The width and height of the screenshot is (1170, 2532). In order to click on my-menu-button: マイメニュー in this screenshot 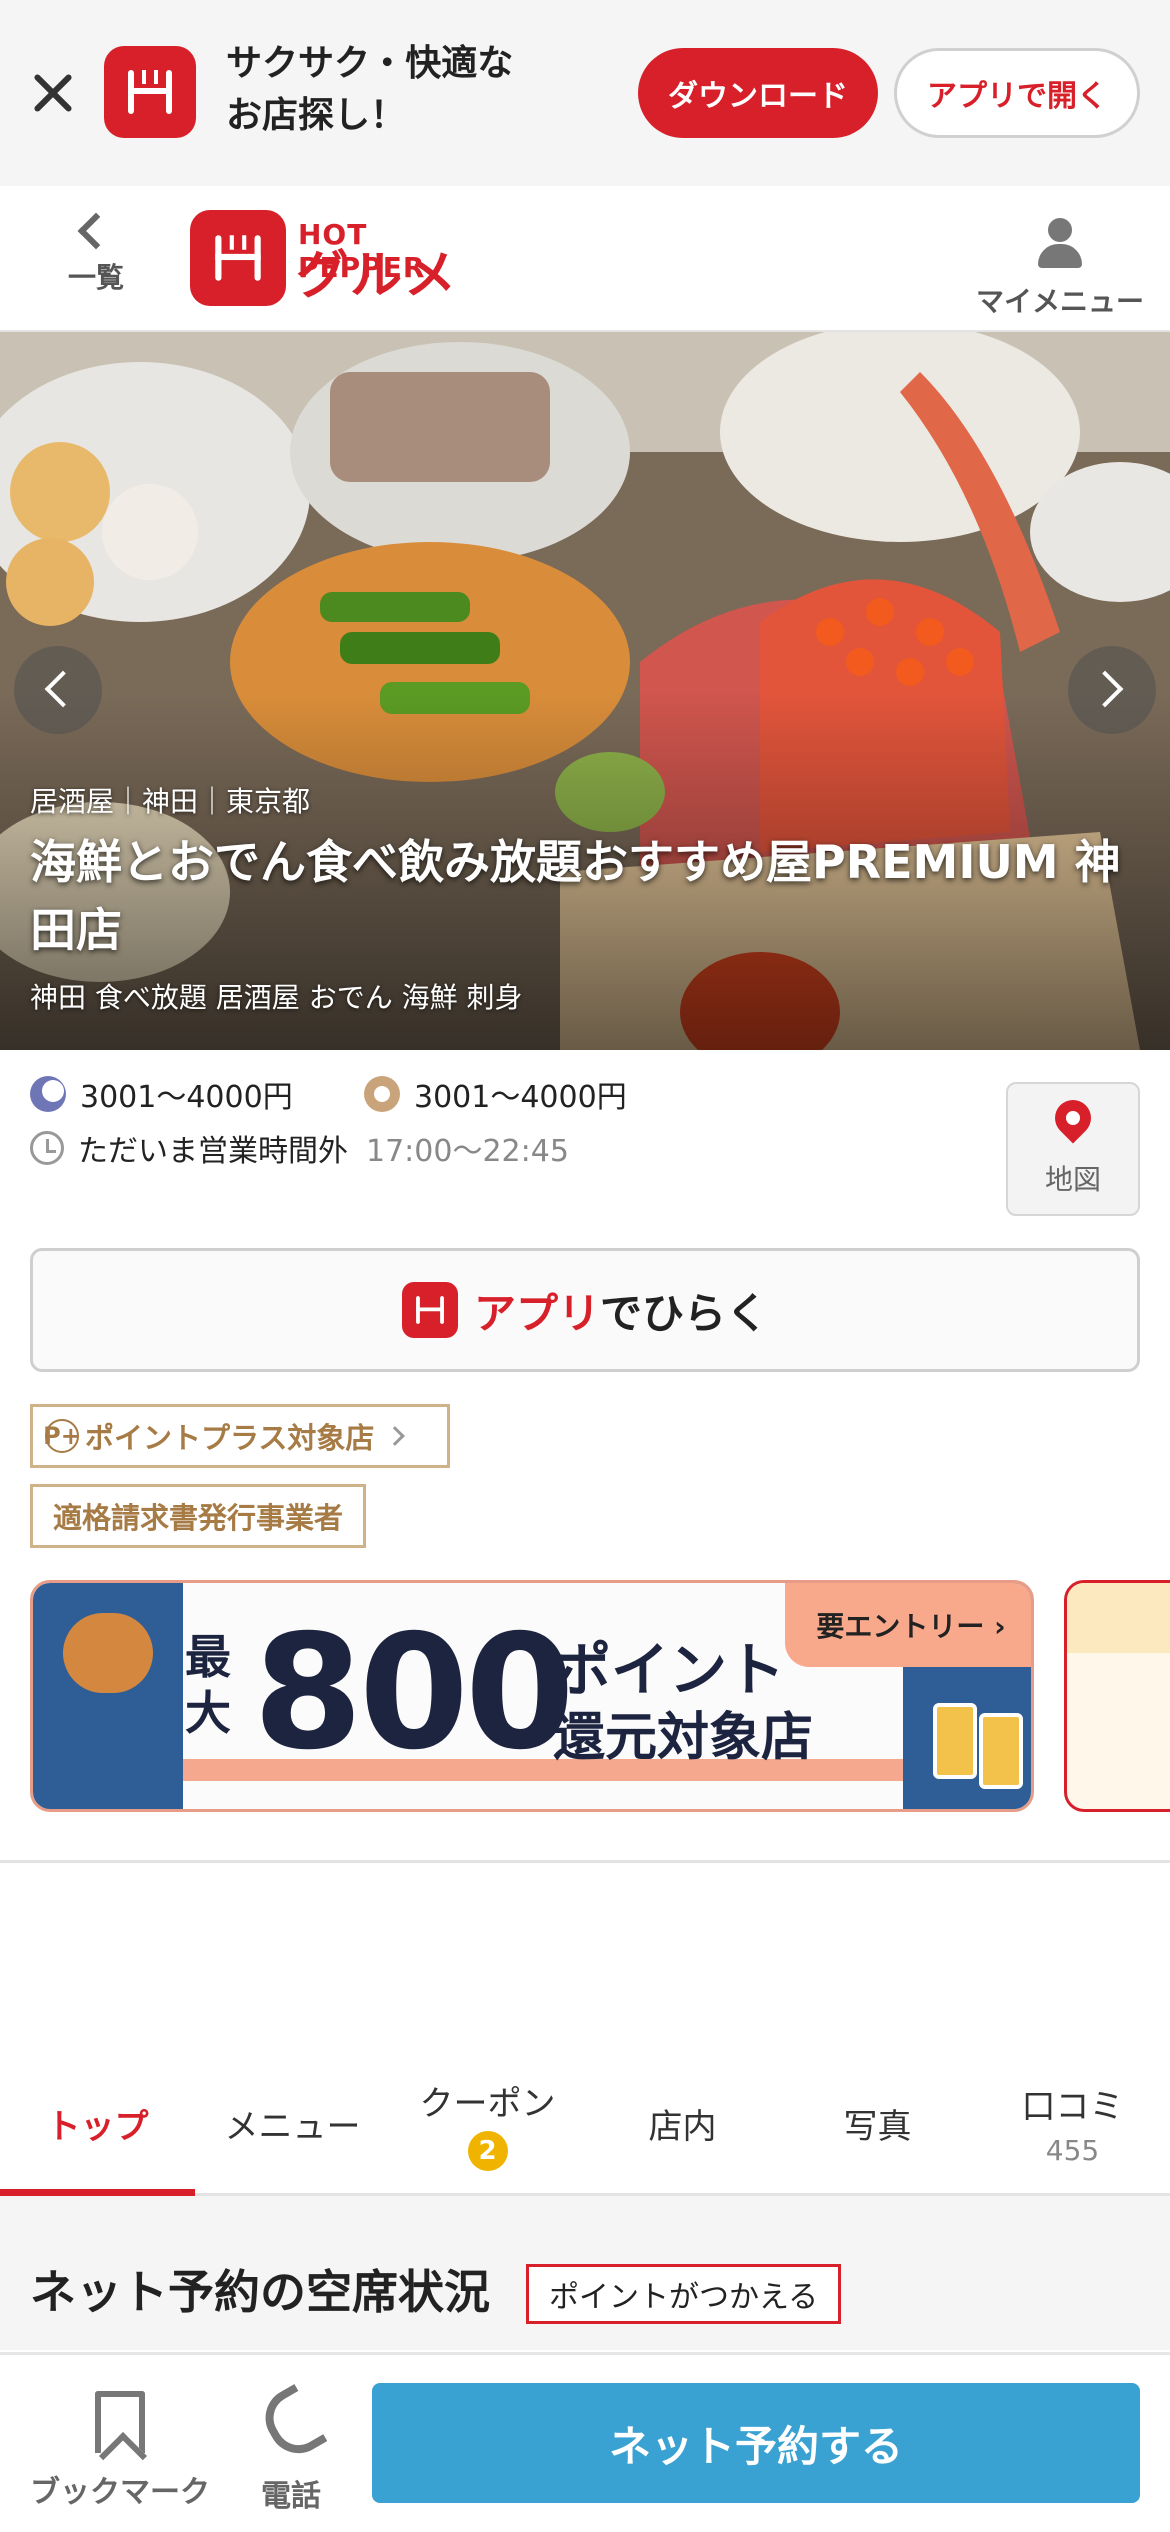, I will do `click(1060, 265)`.